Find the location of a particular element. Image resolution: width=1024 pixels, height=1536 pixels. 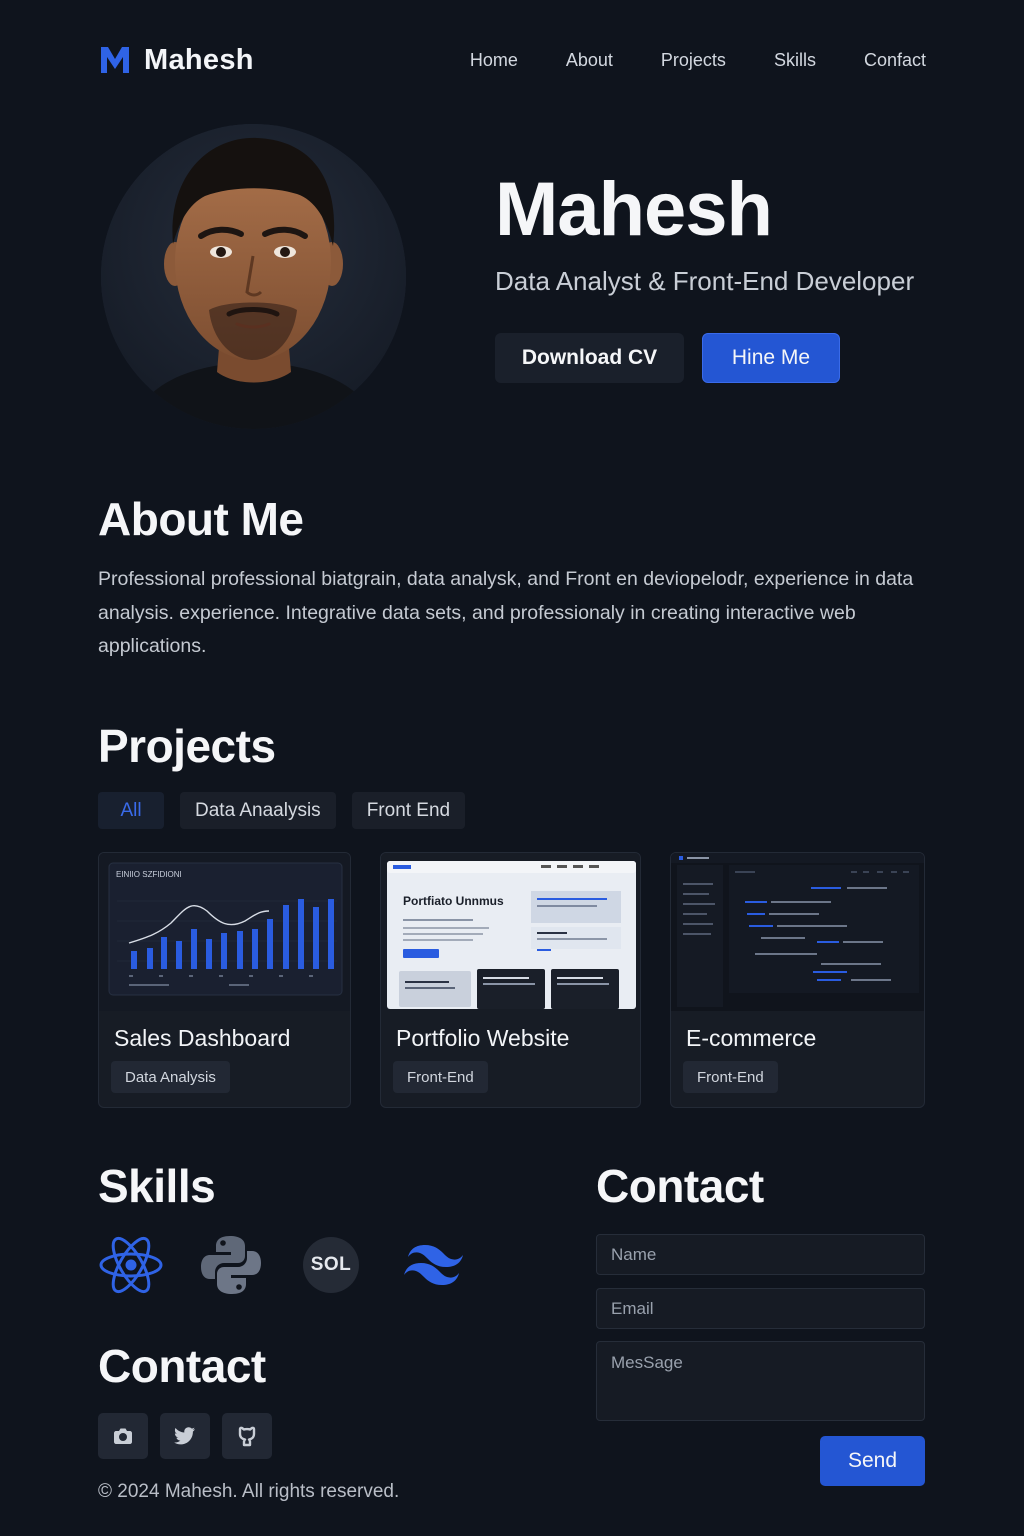

email-field is located at coordinates (760, 1308).